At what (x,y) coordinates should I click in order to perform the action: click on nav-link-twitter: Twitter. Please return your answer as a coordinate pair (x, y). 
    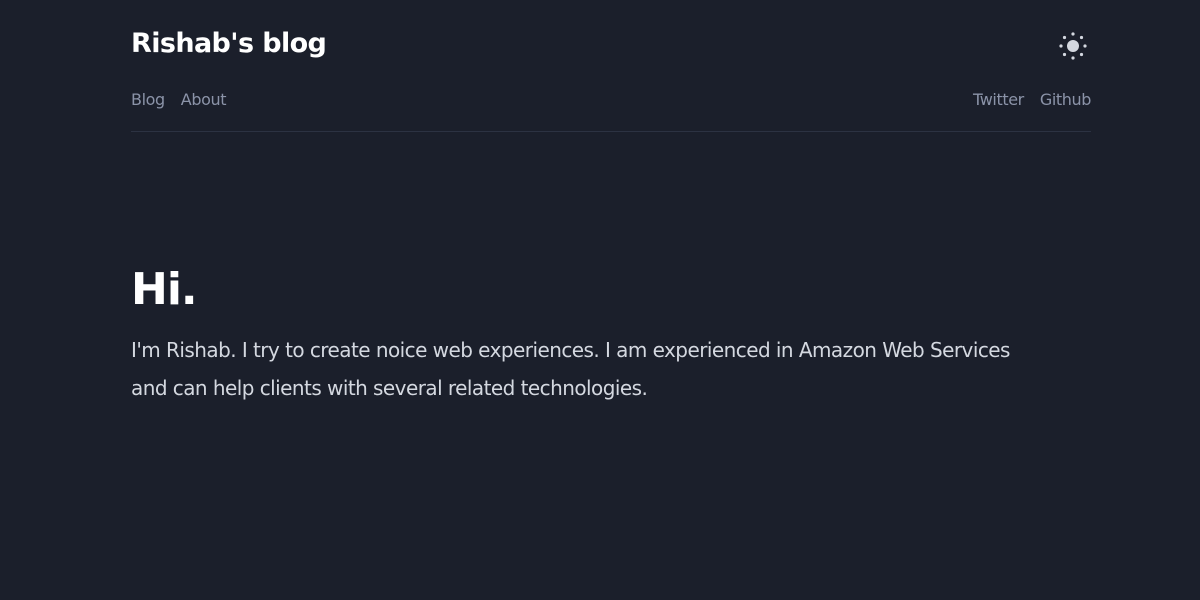
    Looking at the image, I should click on (998, 99).